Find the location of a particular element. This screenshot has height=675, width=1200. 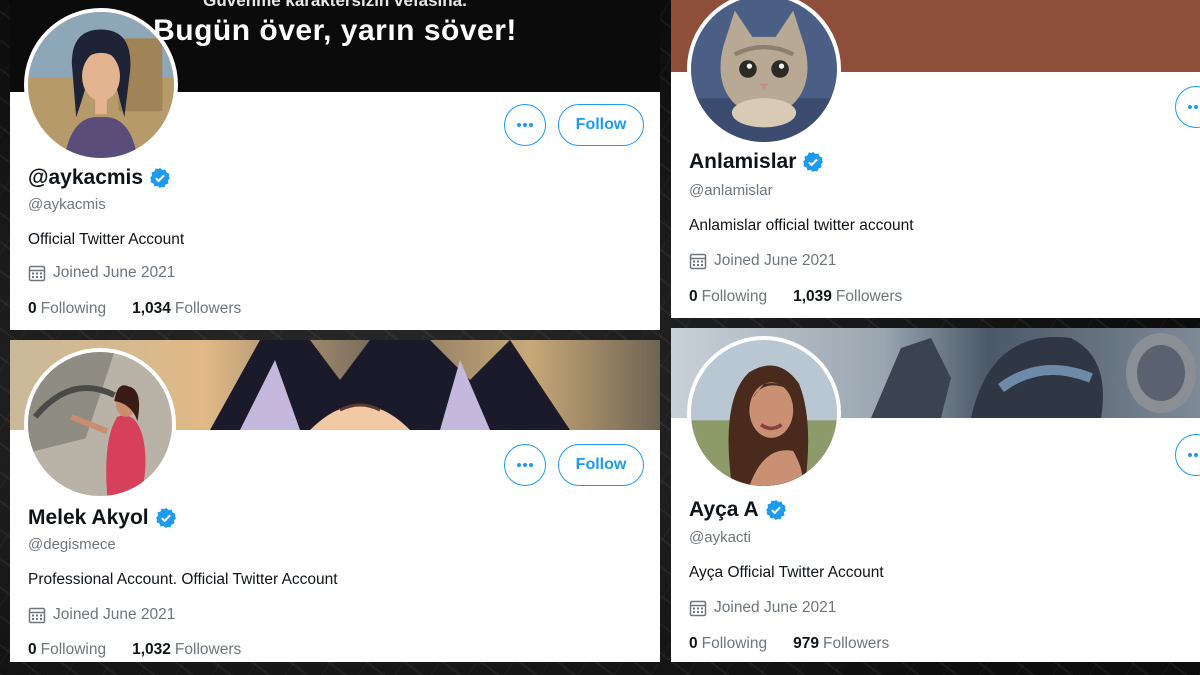

follow-stats: 0 Following 1,034 Followers is located at coordinates (147, 309).